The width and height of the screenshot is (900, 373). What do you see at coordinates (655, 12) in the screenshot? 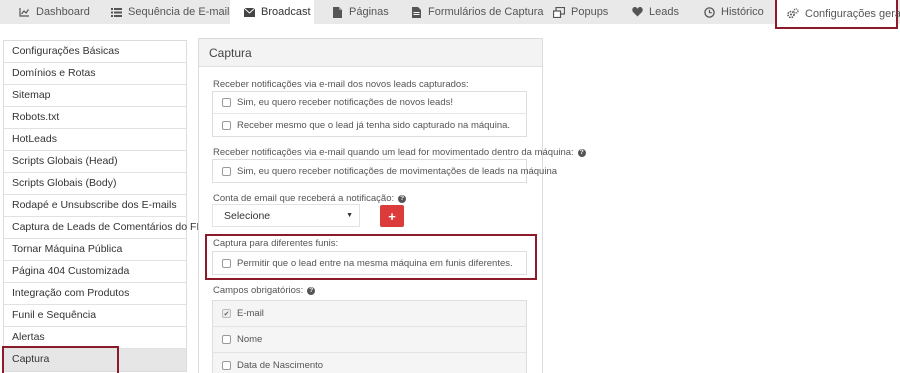
I see `tab-leads: Leads` at bounding box center [655, 12].